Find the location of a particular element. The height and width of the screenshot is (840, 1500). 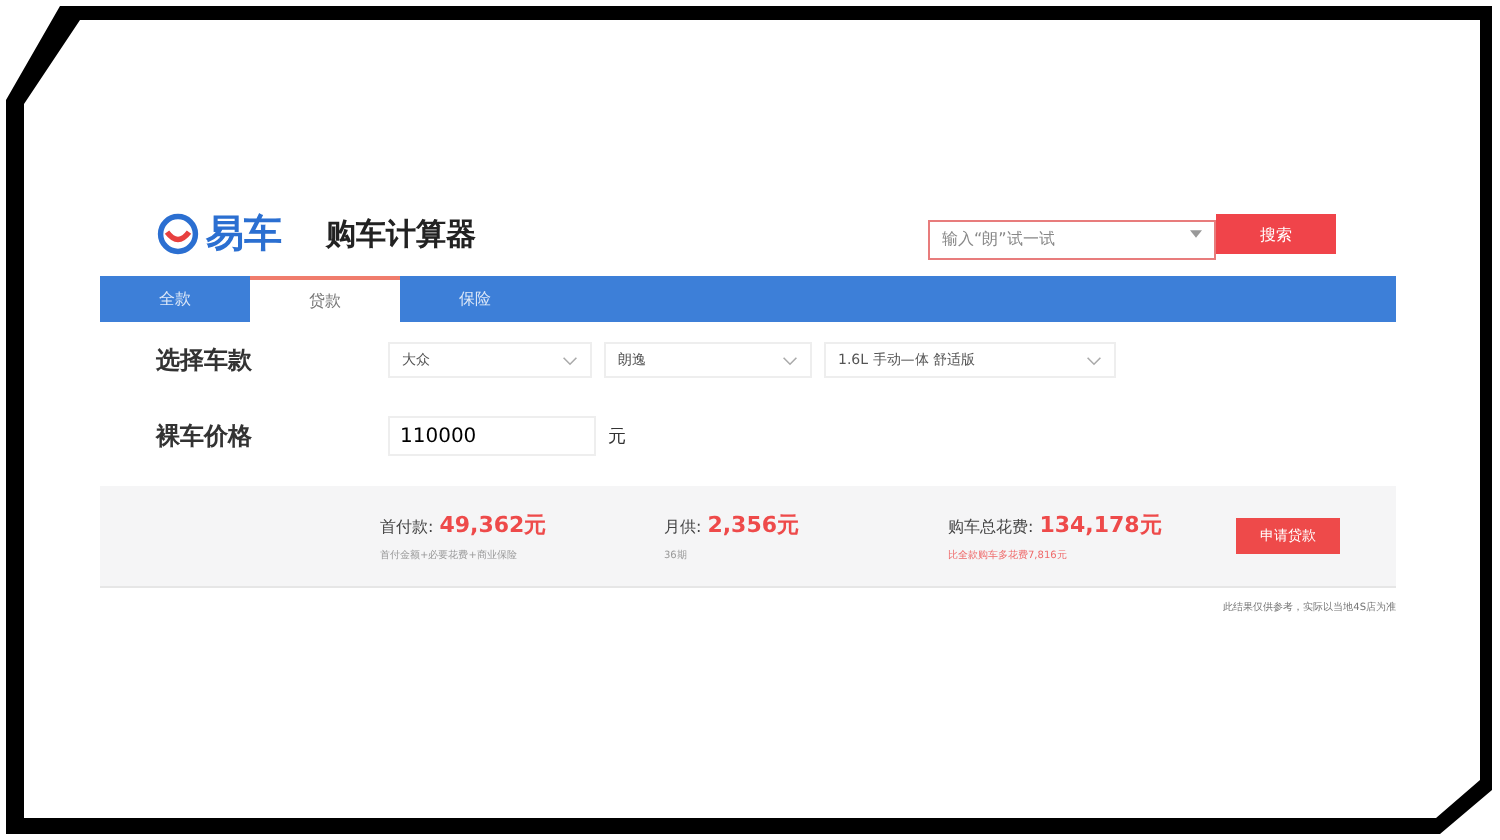

brand-name: 易车 is located at coordinates (244, 235).